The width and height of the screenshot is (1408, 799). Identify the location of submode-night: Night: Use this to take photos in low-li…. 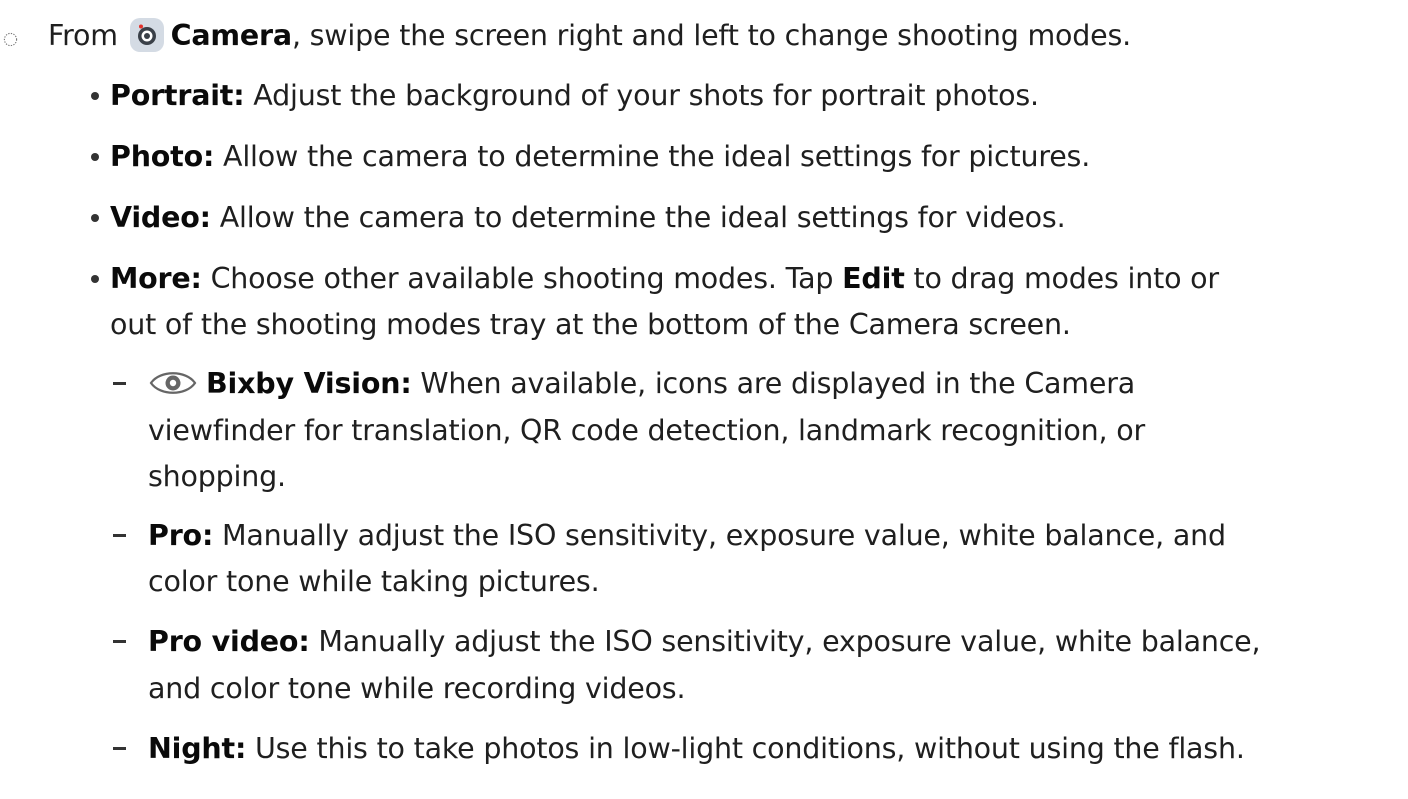
(696, 749).